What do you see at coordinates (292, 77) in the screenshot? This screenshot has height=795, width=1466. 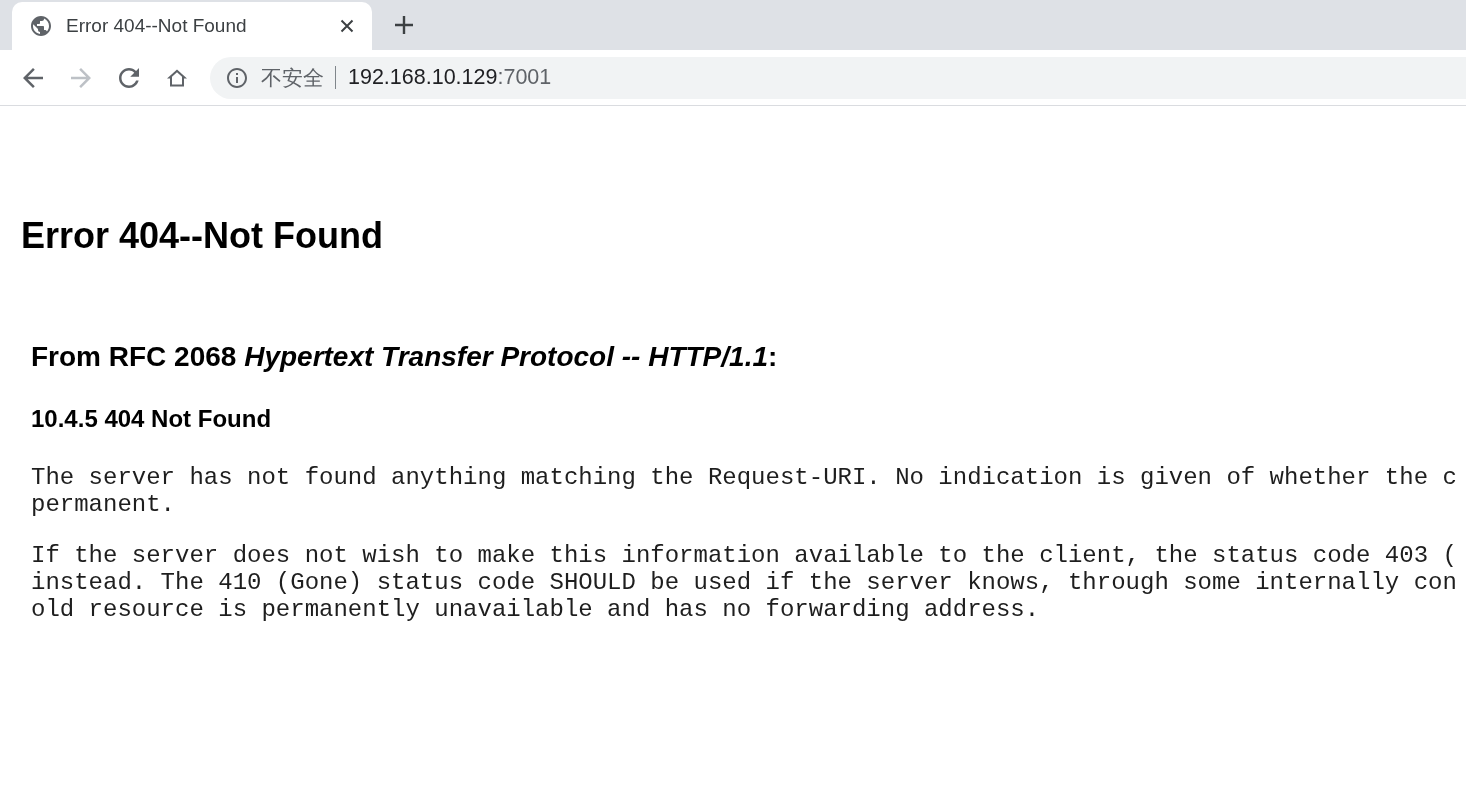 I see `security-label: 不安全` at bounding box center [292, 77].